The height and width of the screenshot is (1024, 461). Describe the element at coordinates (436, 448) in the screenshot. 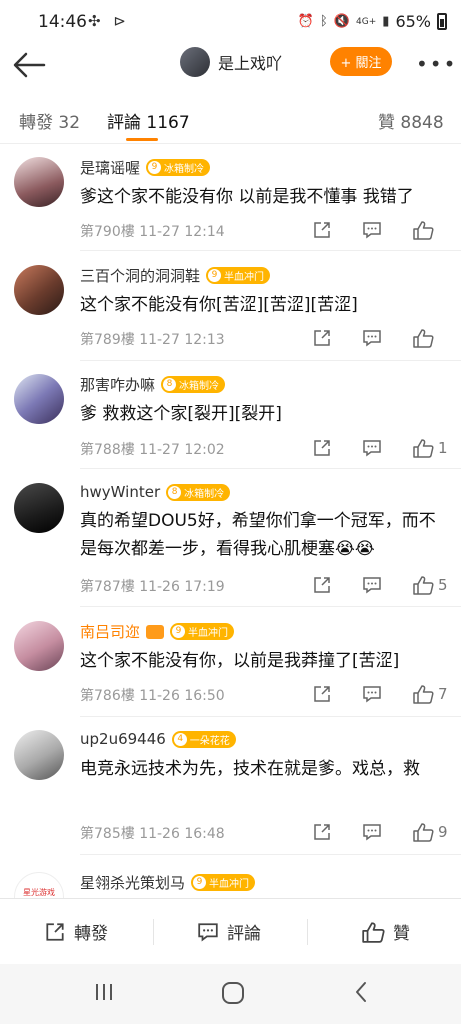

I see `like-button: 1` at that location.